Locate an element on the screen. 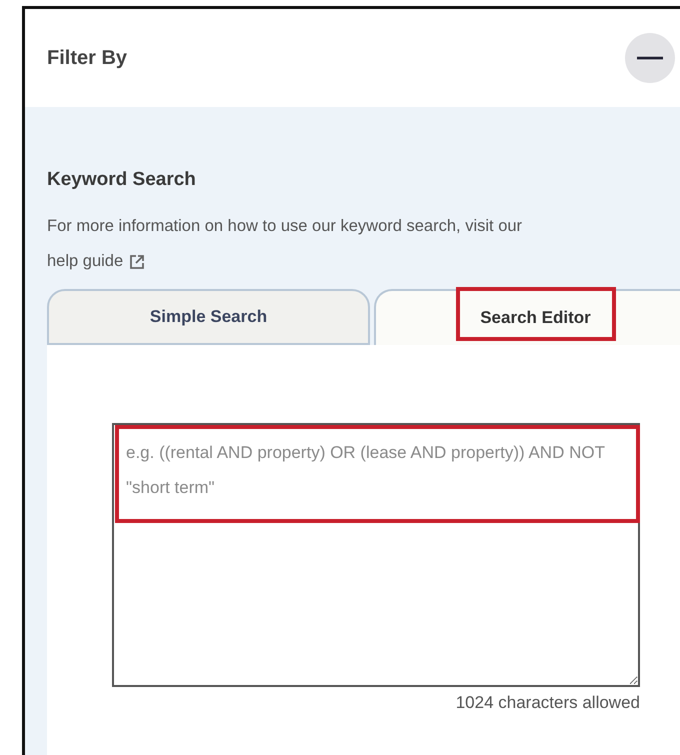 Image resolution: width=680 pixels, height=755 pixels. search-tab: Search Editor is located at coordinates (527, 317).